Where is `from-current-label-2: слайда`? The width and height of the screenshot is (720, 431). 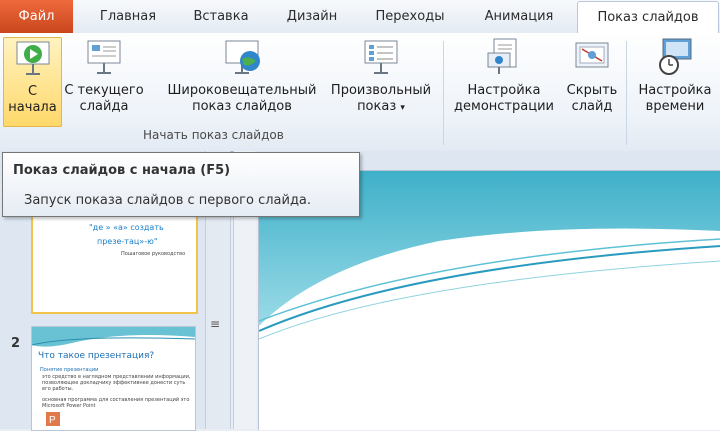 from-current-label-2: слайда is located at coordinates (104, 106).